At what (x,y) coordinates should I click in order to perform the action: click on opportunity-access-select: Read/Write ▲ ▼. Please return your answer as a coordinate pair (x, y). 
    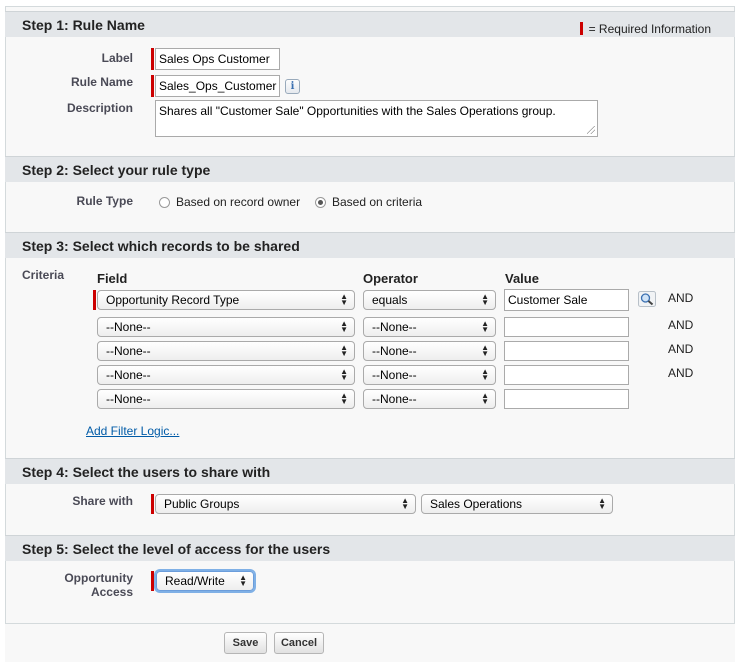
    Looking at the image, I should click on (205, 581).